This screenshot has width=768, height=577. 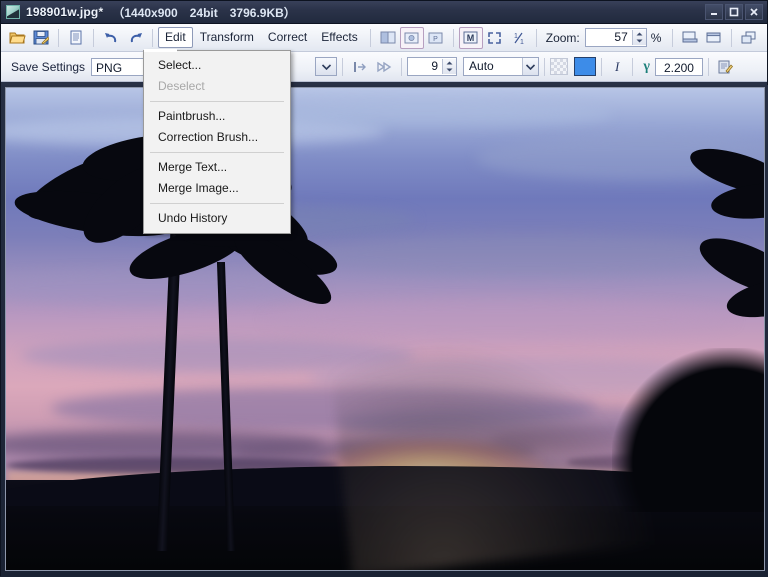 I want to click on align-button, so click(x=360, y=67).